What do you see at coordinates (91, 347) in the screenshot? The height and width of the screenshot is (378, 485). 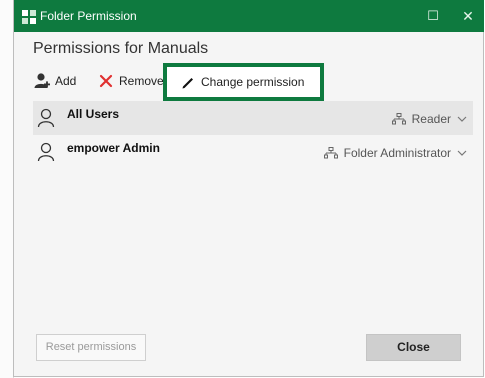 I see `reset-permissions-button: Reset permissions` at bounding box center [91, 347].